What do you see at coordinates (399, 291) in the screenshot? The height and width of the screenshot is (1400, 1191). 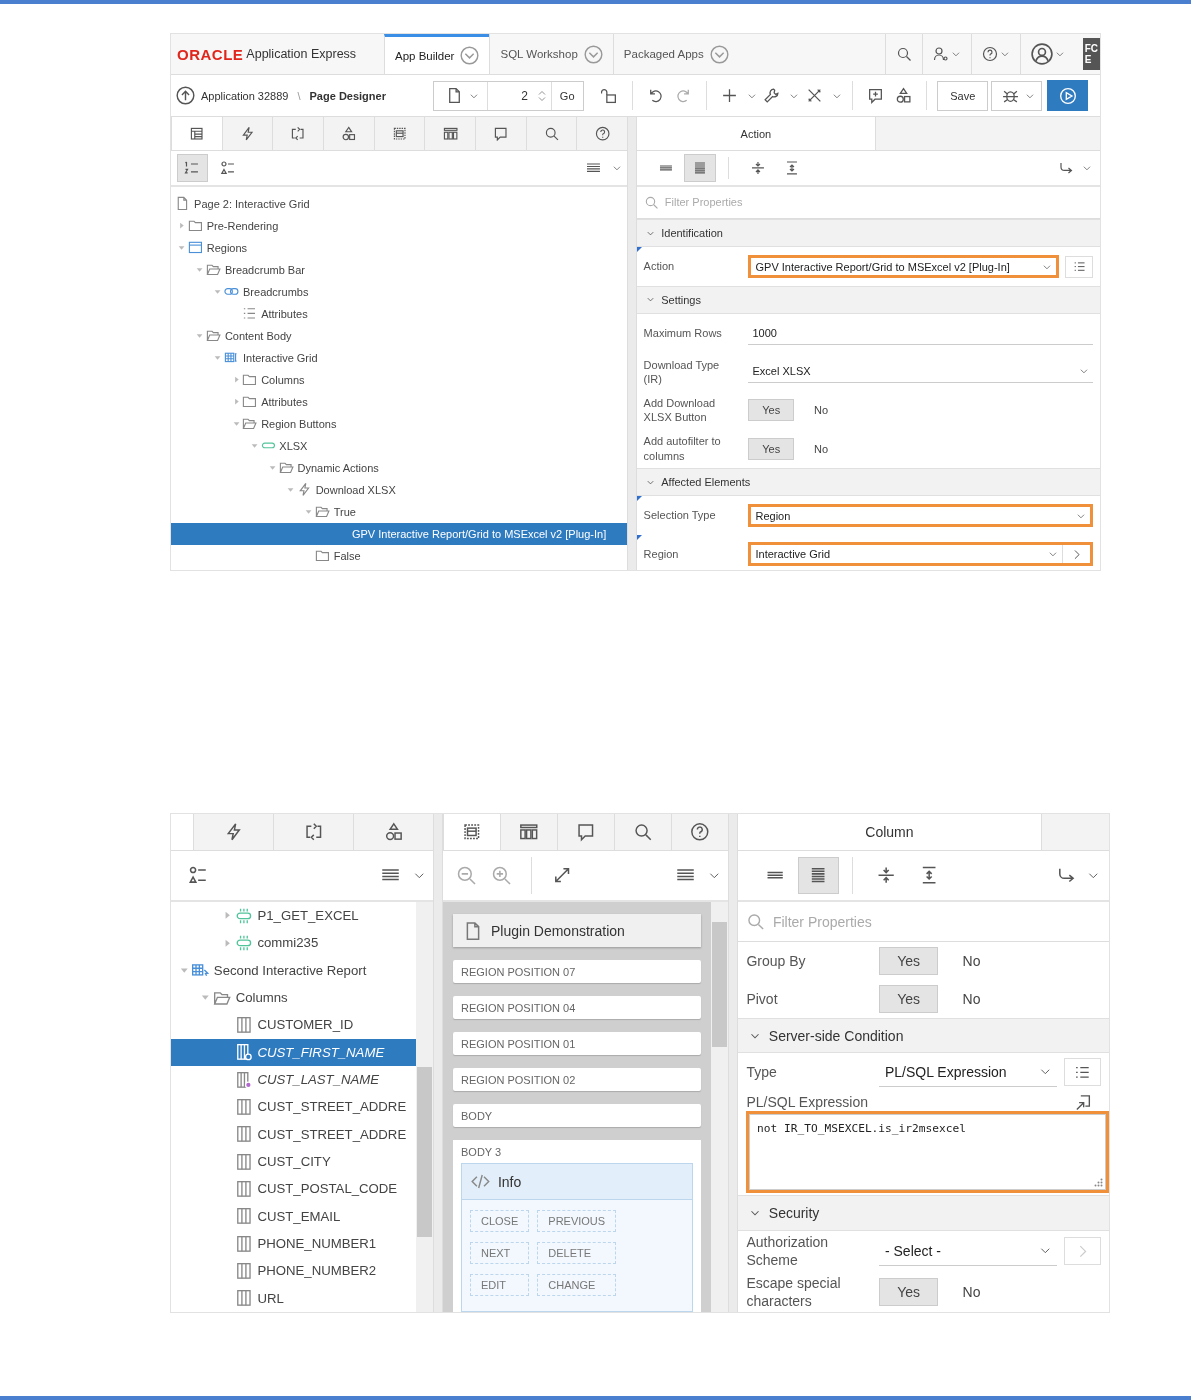 I see `tree-item: Breadcrumbs` at bounding box center [399, 291].